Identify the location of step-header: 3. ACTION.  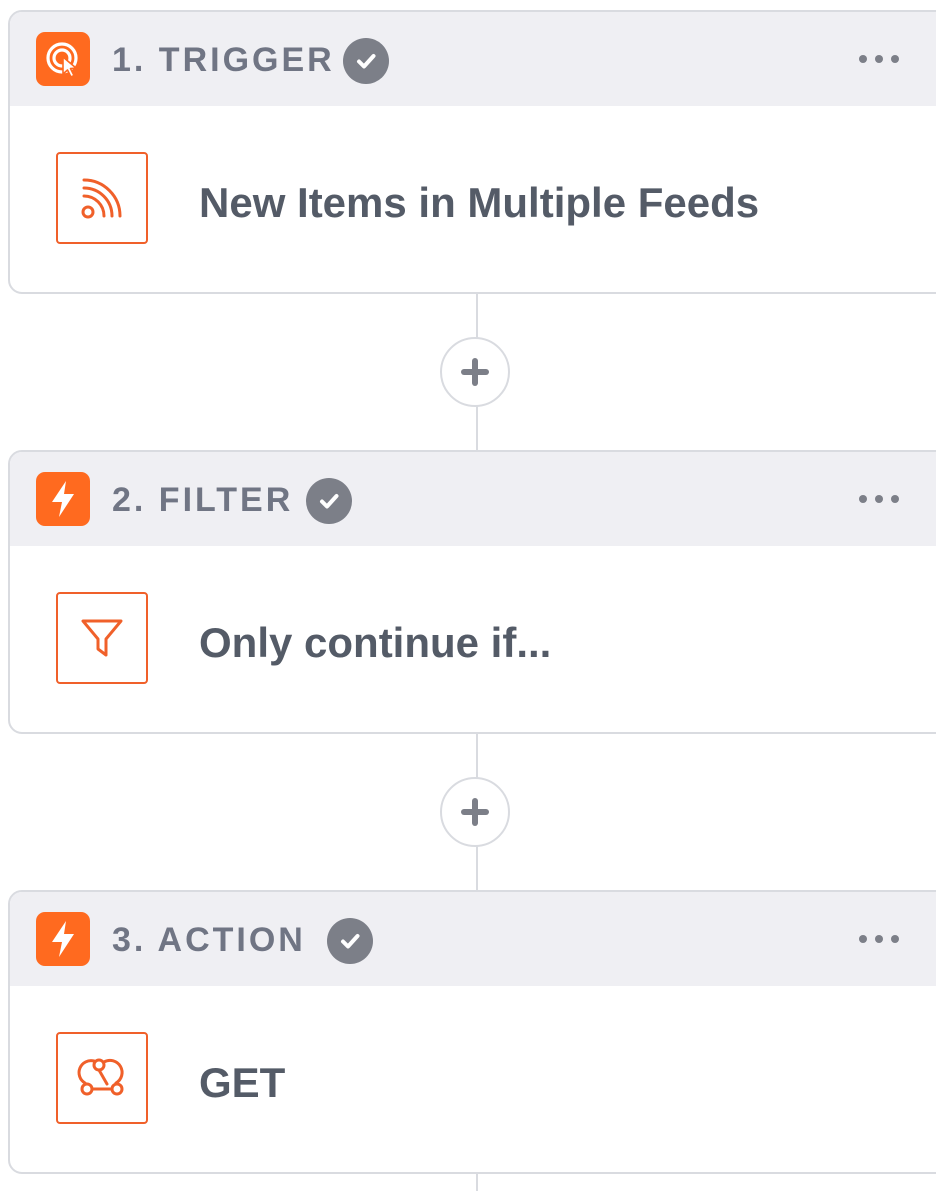
(473, 939).